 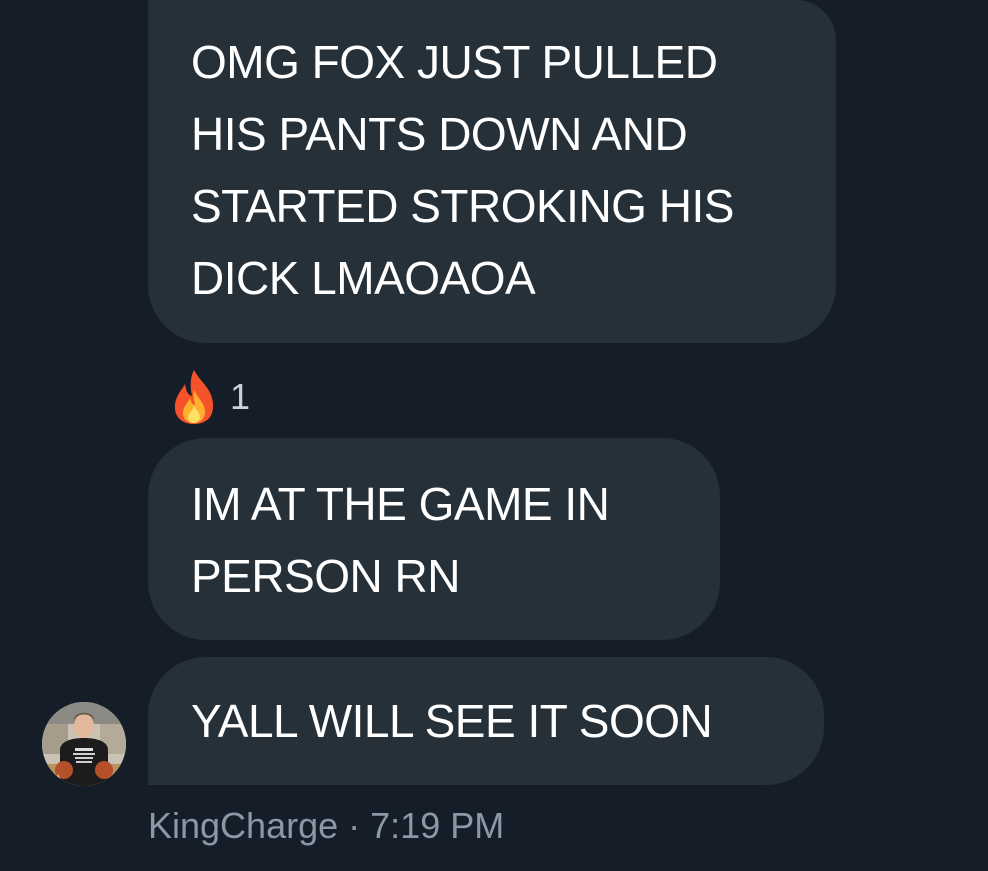 What do you see at coordinates (325, 576) in the screenshot?
I see `message-line: PERSON RN` at bounding box center [325, 576].